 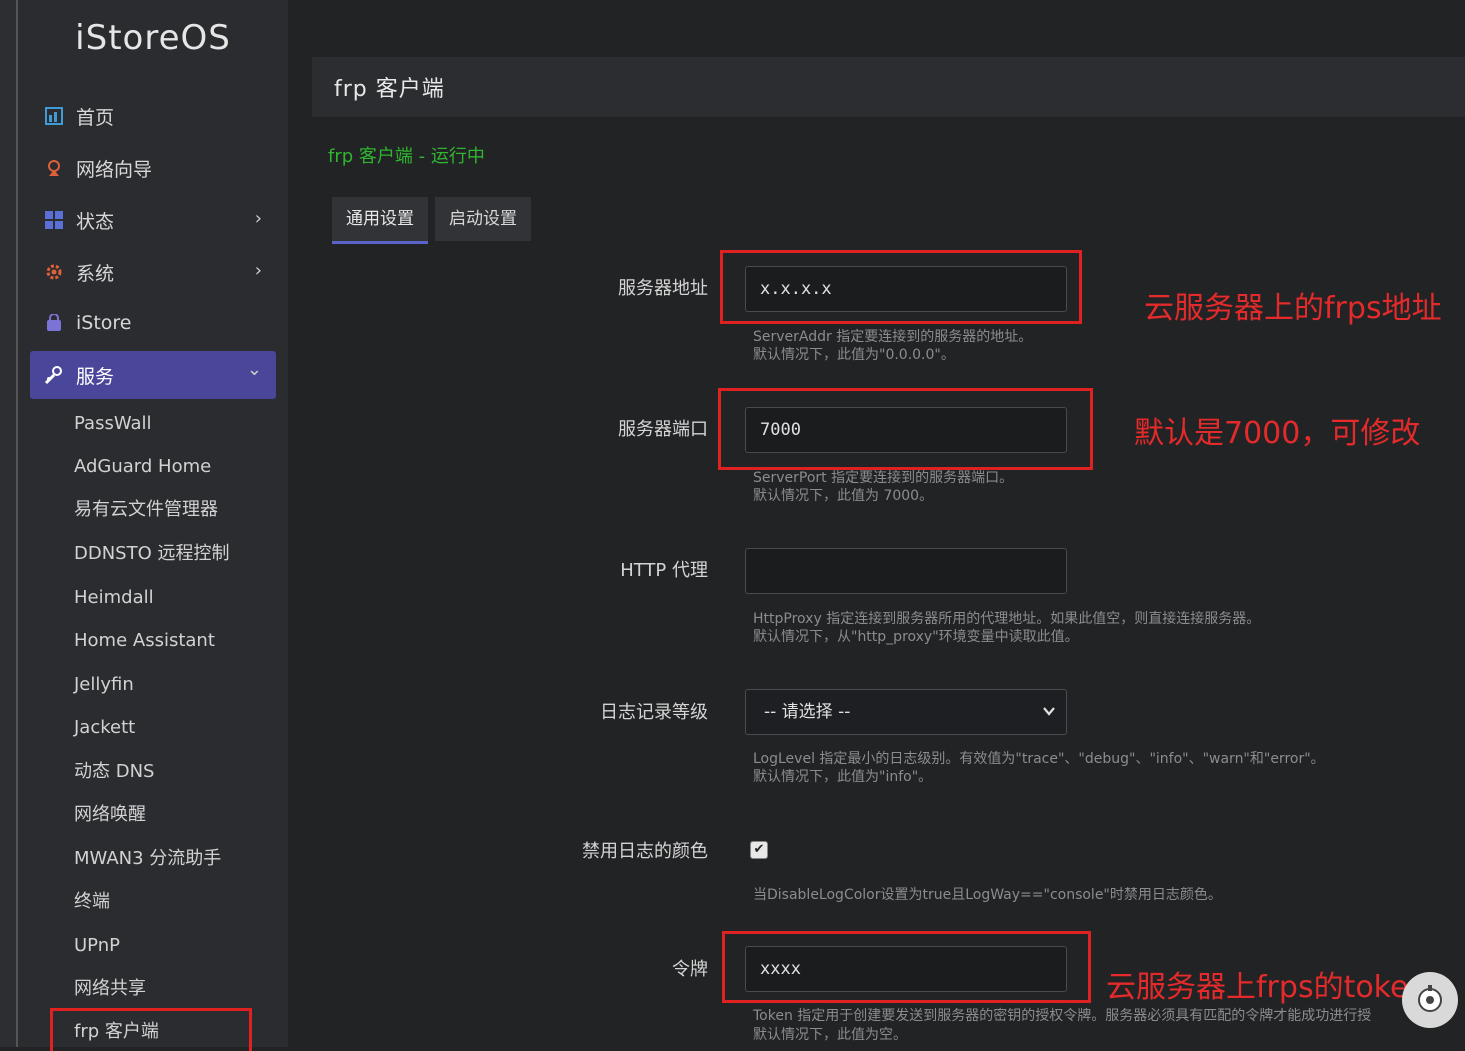 I want to click on sidebar-item-services: 服务 ⌄, so click(x=153, y=375).